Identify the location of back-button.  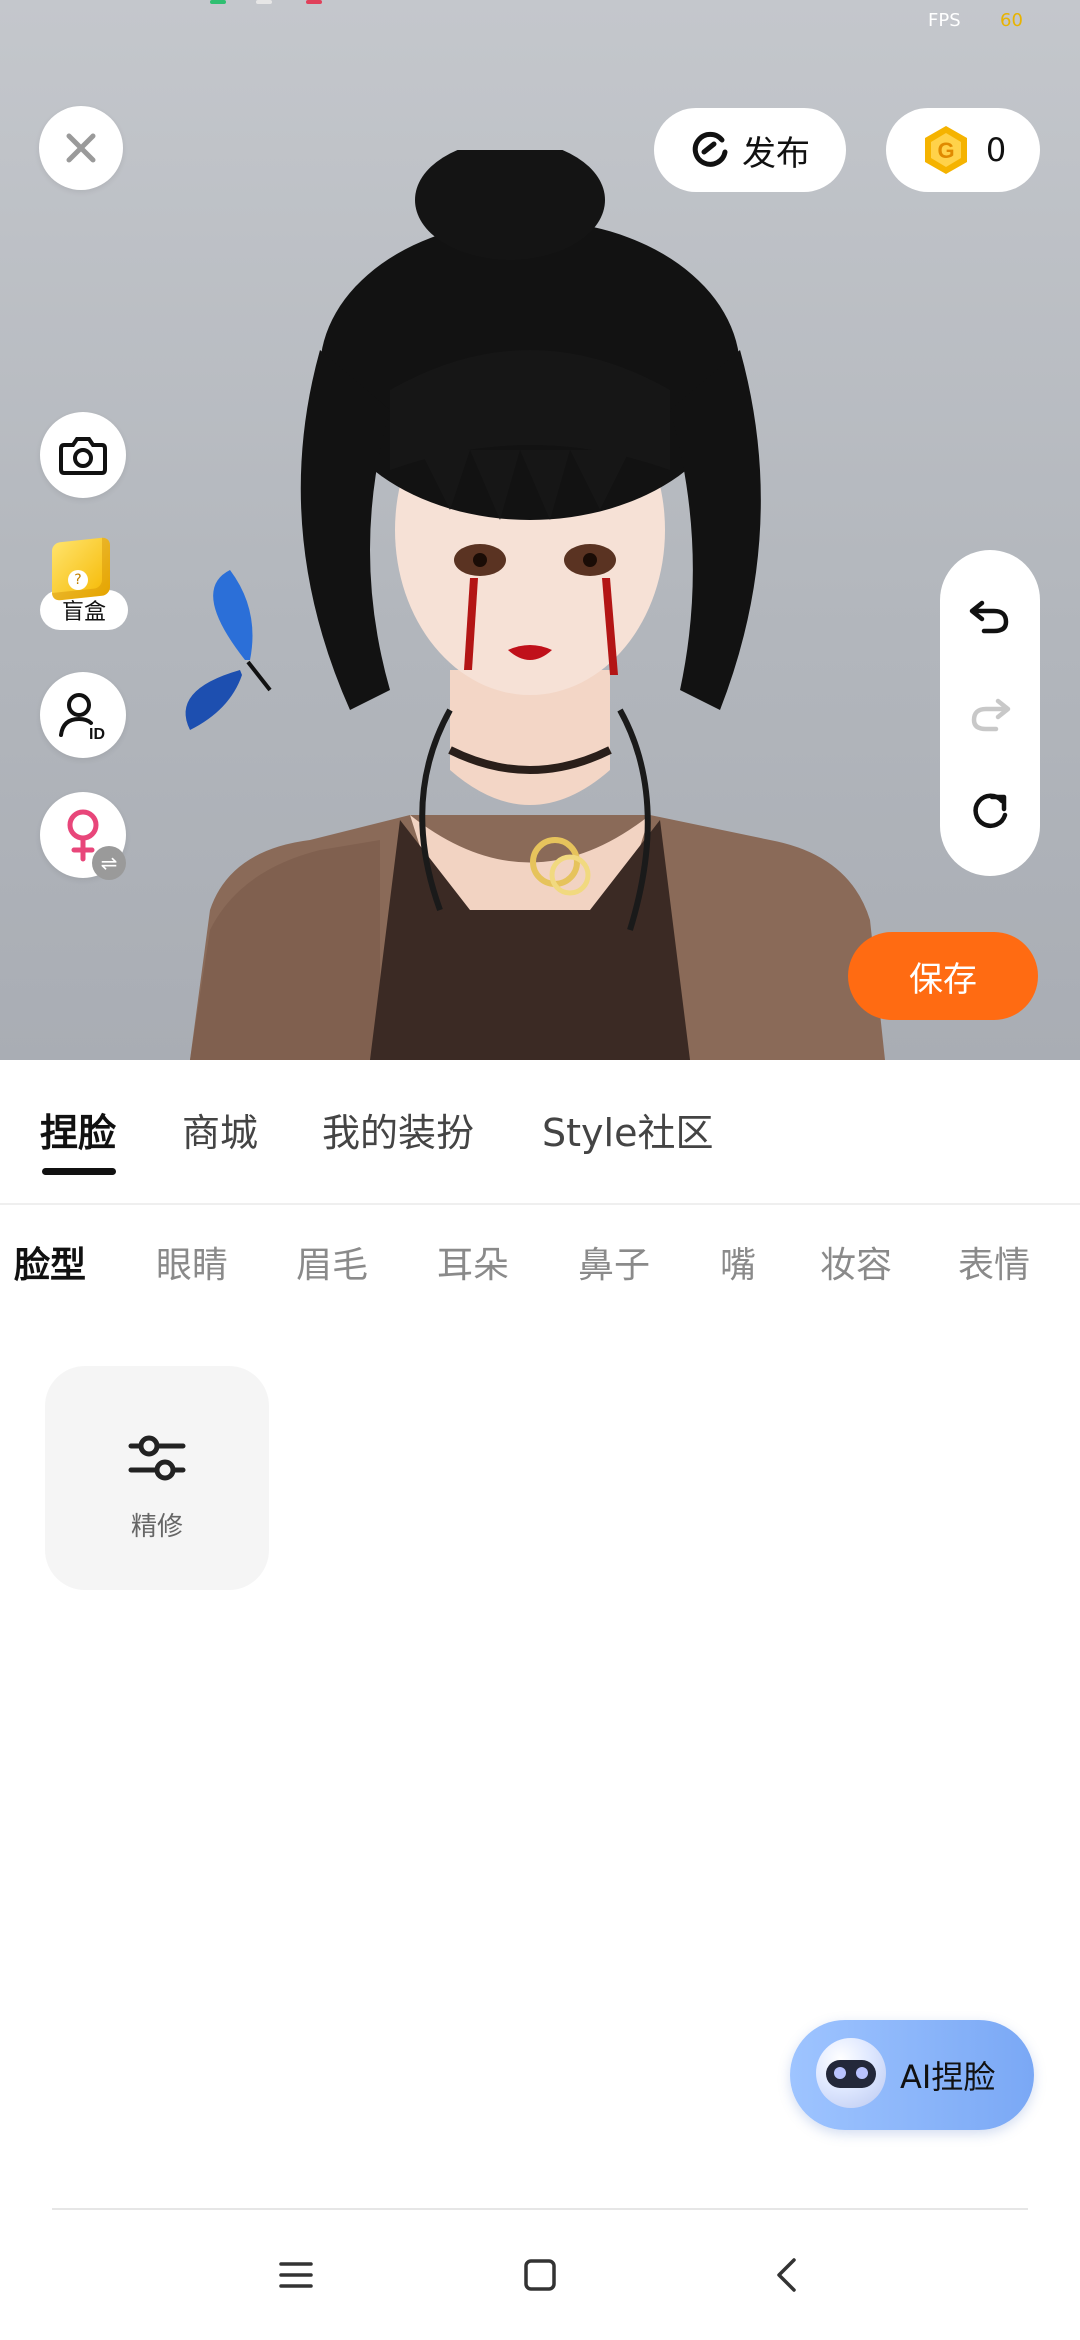
(786, 2275).